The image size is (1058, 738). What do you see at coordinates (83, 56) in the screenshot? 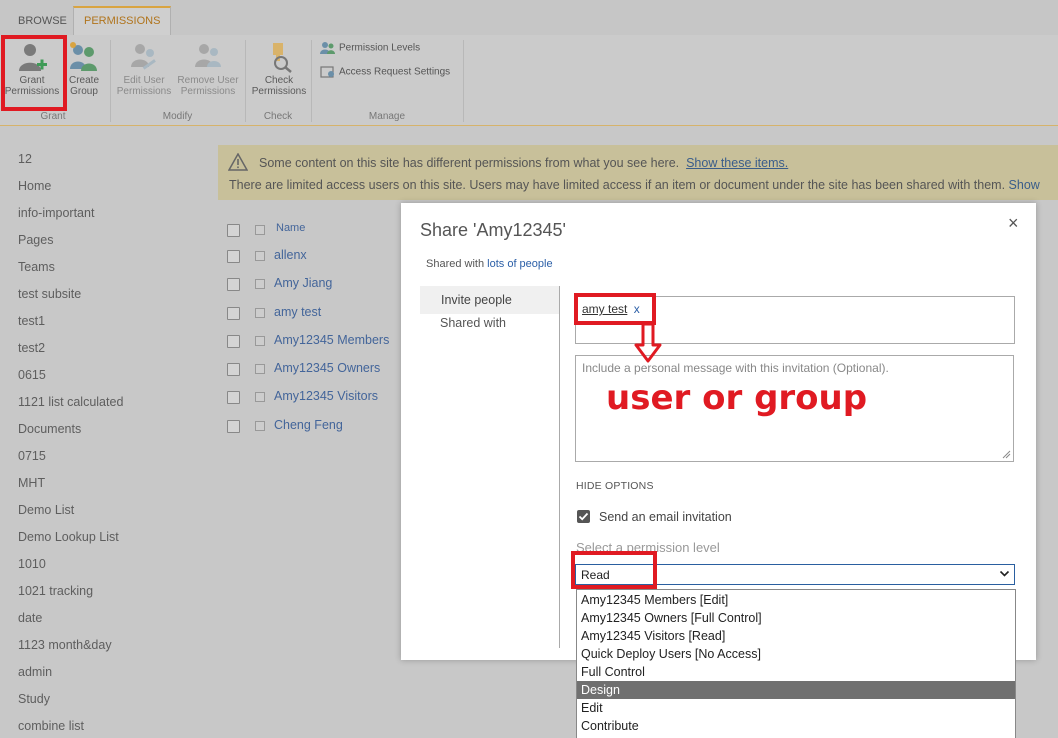
I see `create-group-icon` at bounding box center [83, 56].